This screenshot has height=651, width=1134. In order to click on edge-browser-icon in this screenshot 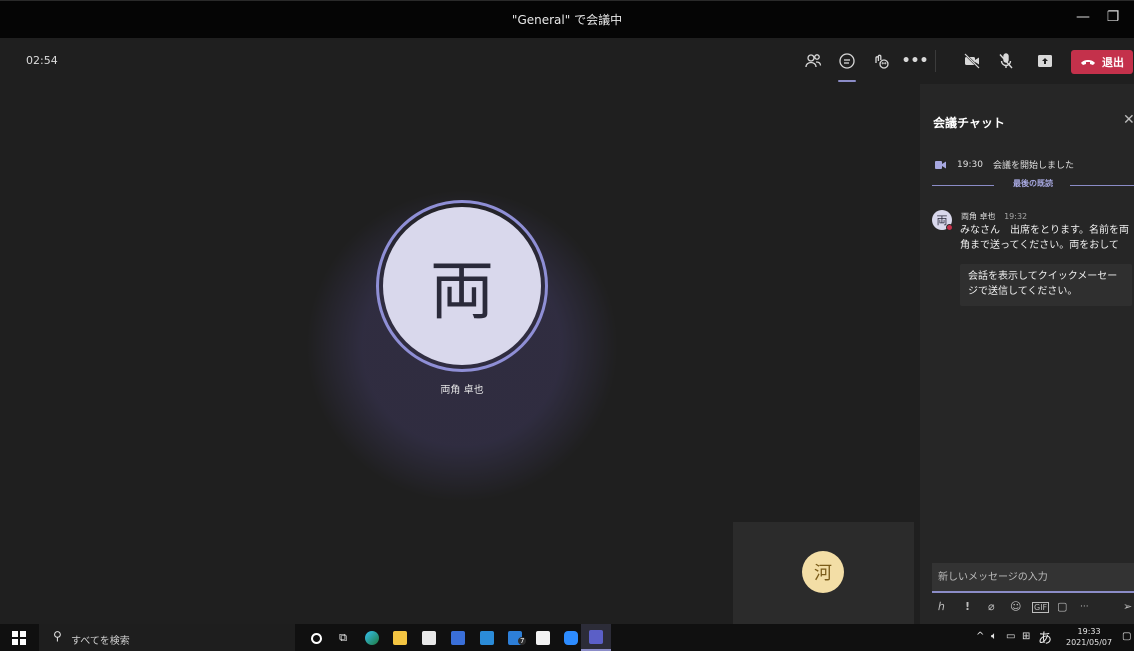, I will do `click(372, 638)`.